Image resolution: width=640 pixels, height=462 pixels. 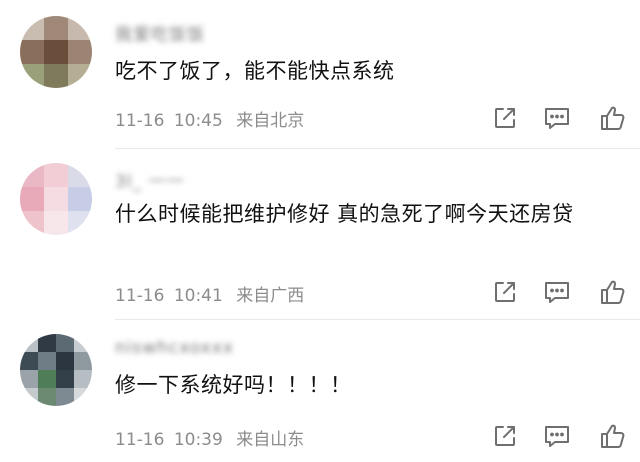 What do you see at coordinates (198, 296) in the screenshot?
I see `comment-time: 10:41` at bounding box center [198, 296].